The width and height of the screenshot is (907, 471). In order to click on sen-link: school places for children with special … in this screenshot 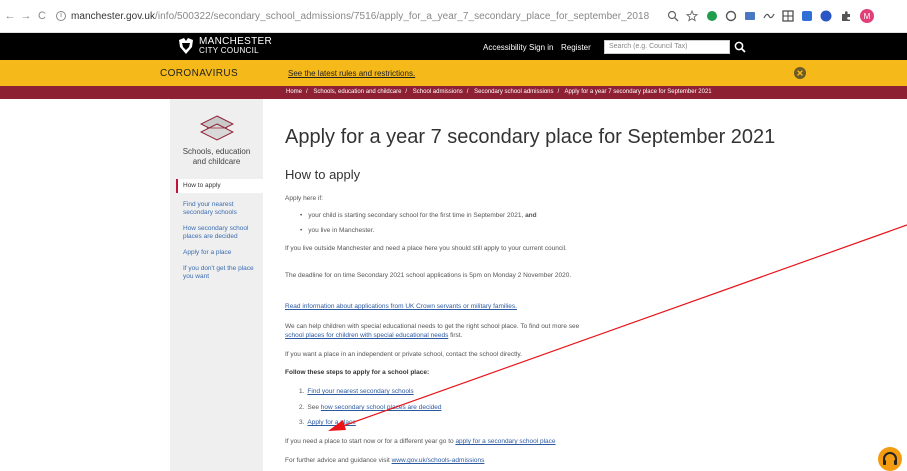, I will do `click(366, 335)`.